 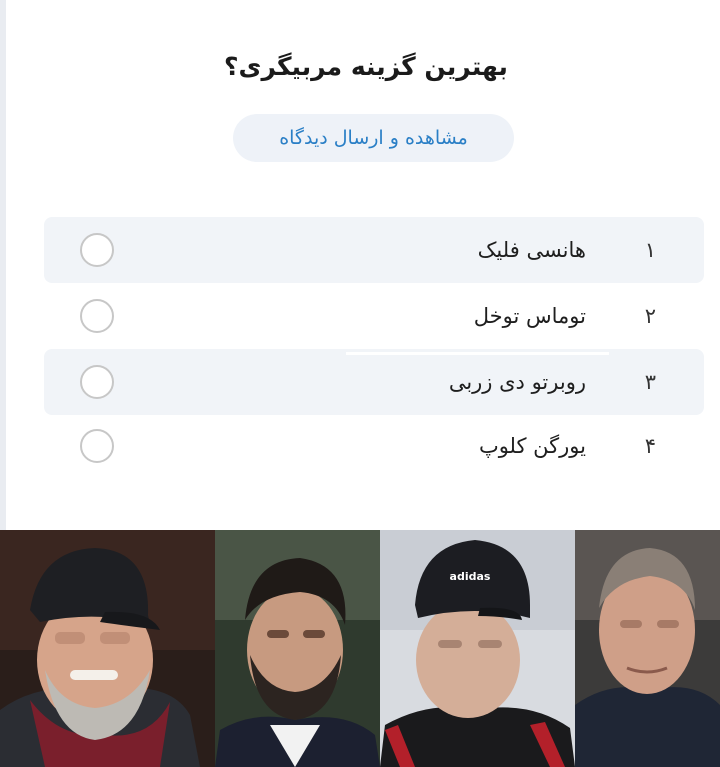 I want to click on option-label: توماس توخل, so click(x=529, y=316).